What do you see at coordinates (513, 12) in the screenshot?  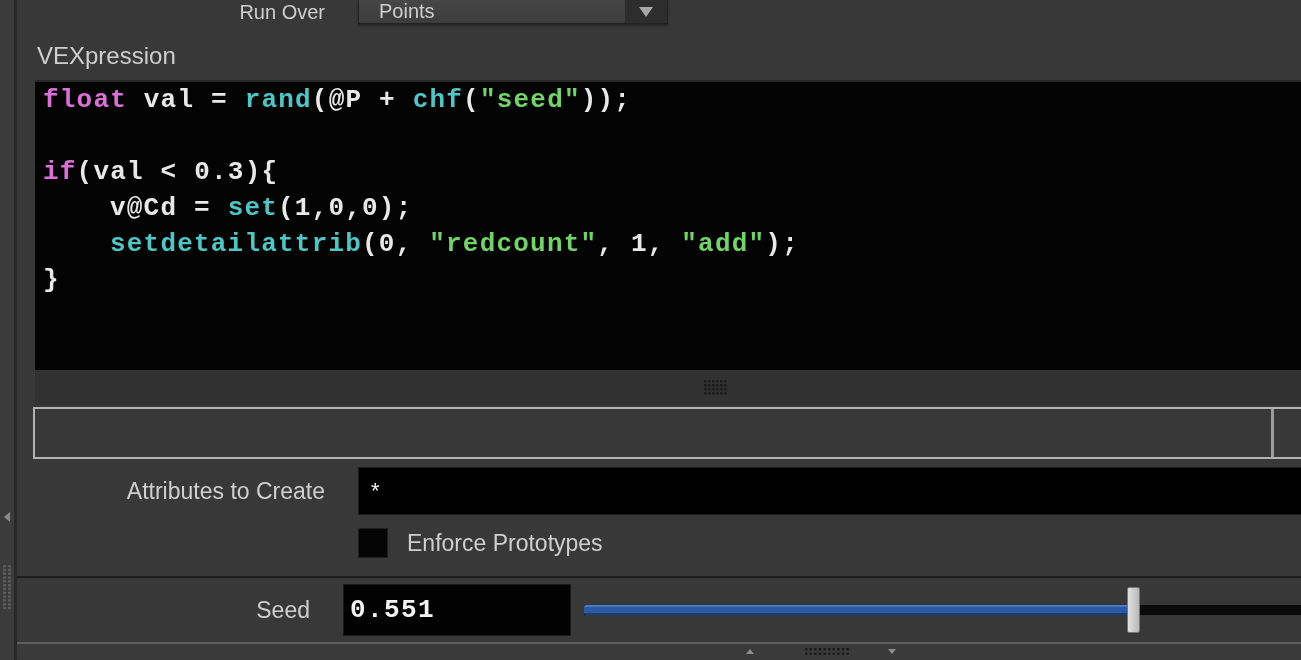 I see `dropdown: Points` at bounding box center [513, 12].